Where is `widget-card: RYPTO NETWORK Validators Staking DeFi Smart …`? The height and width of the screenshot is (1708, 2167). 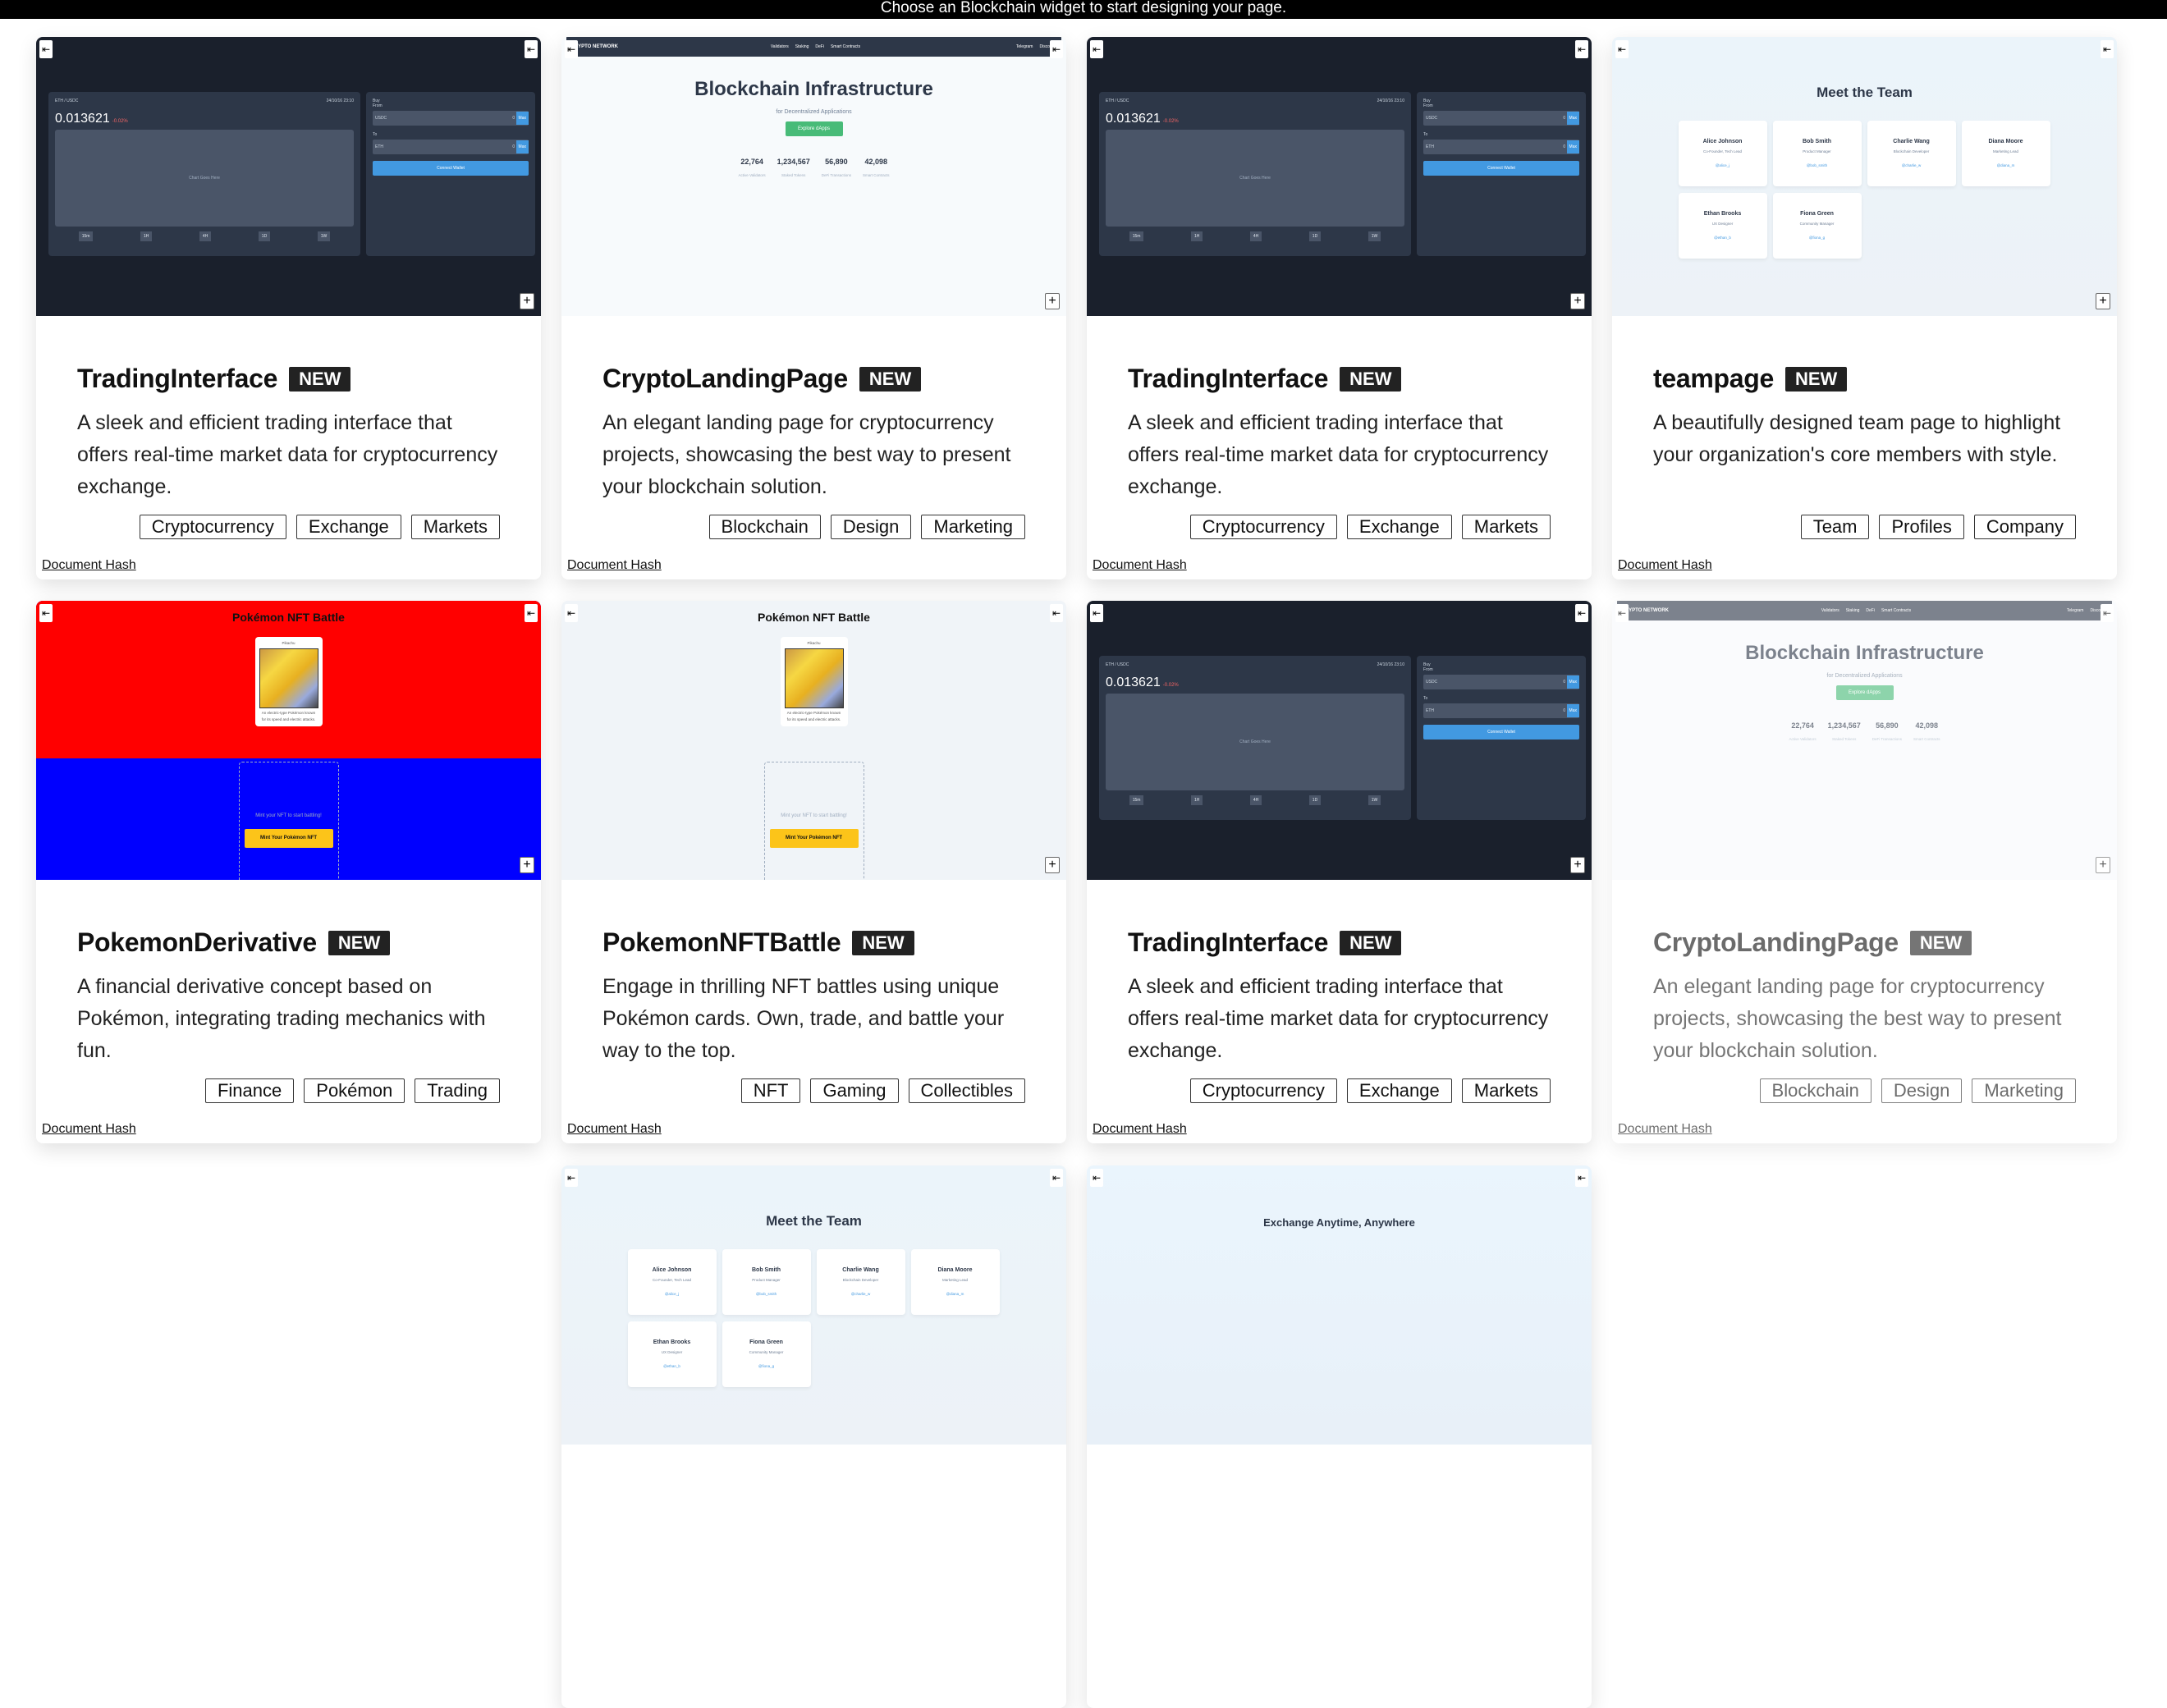 widget-card: RYPTO NETWORK Validators Staking DeFi Smart … is located at coordinates (814, 308).